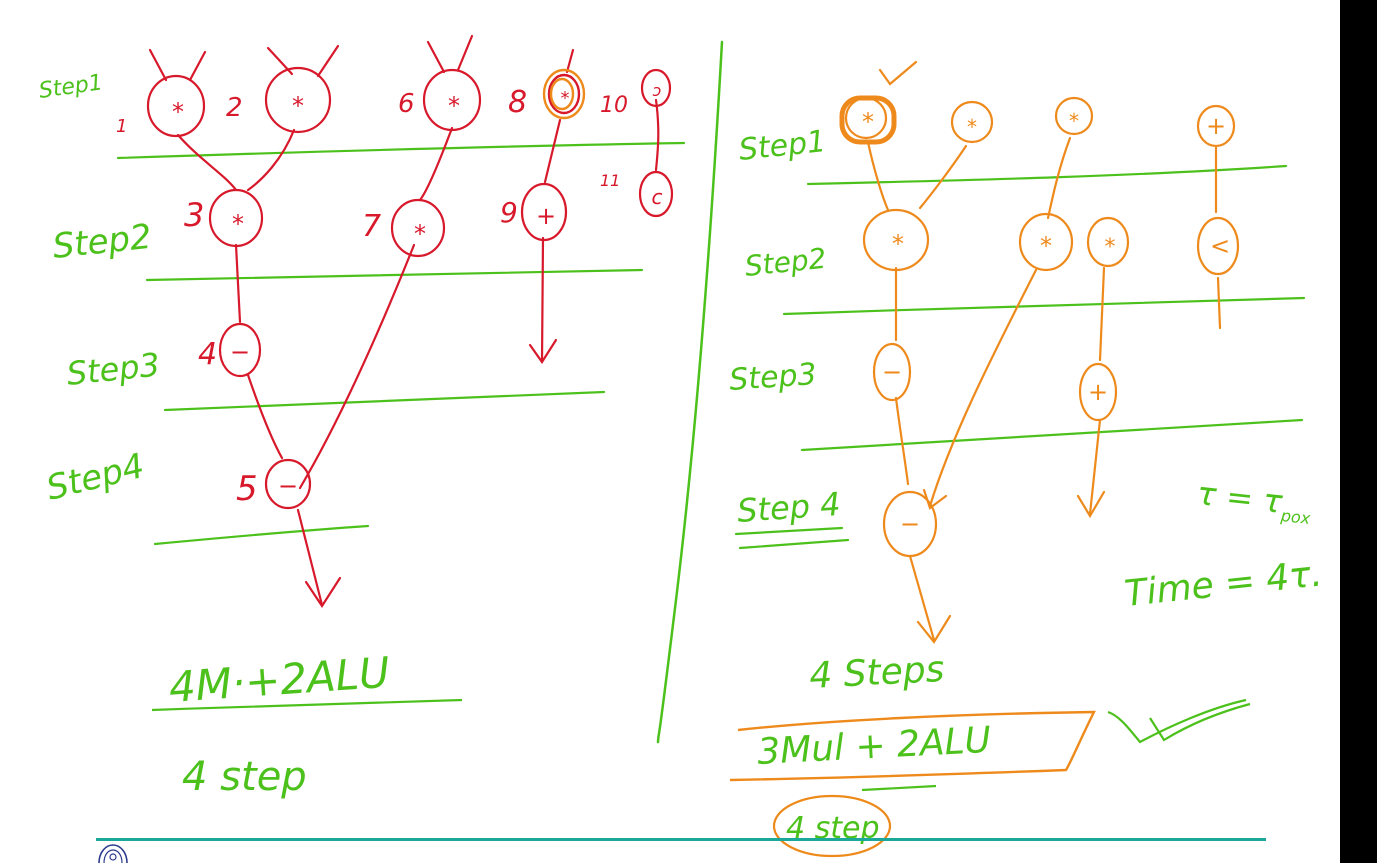 The image size is (1377, 863). What do you see at coordinates (910, 524) in the screenshot?
I see `op-r11: −` at bounding box center [910, 524].